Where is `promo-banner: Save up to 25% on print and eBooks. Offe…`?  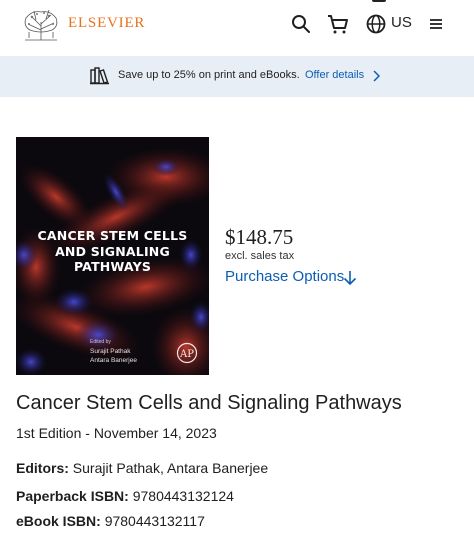
promo-banner: Save up to 25% on print and eBooks. Offe… is located at coordinates (237, 76).